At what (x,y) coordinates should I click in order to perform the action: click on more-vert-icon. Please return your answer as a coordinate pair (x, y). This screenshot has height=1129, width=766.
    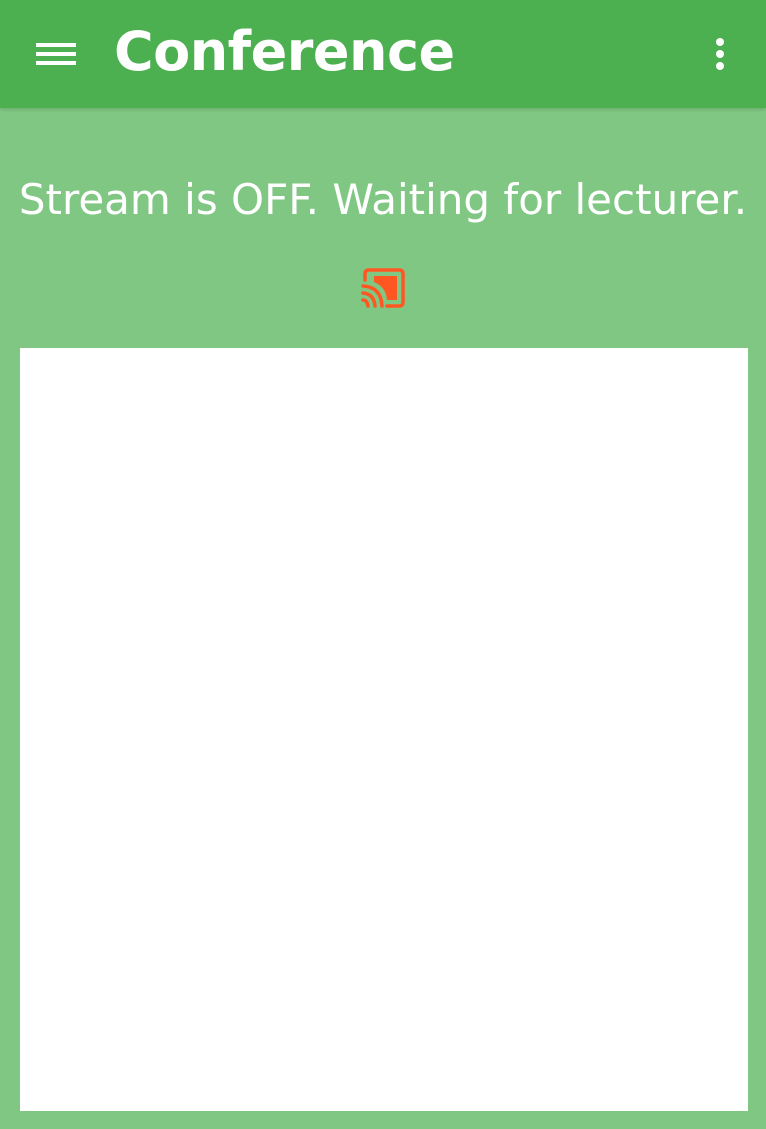
    Looking at the image, I should click on (720, 42).